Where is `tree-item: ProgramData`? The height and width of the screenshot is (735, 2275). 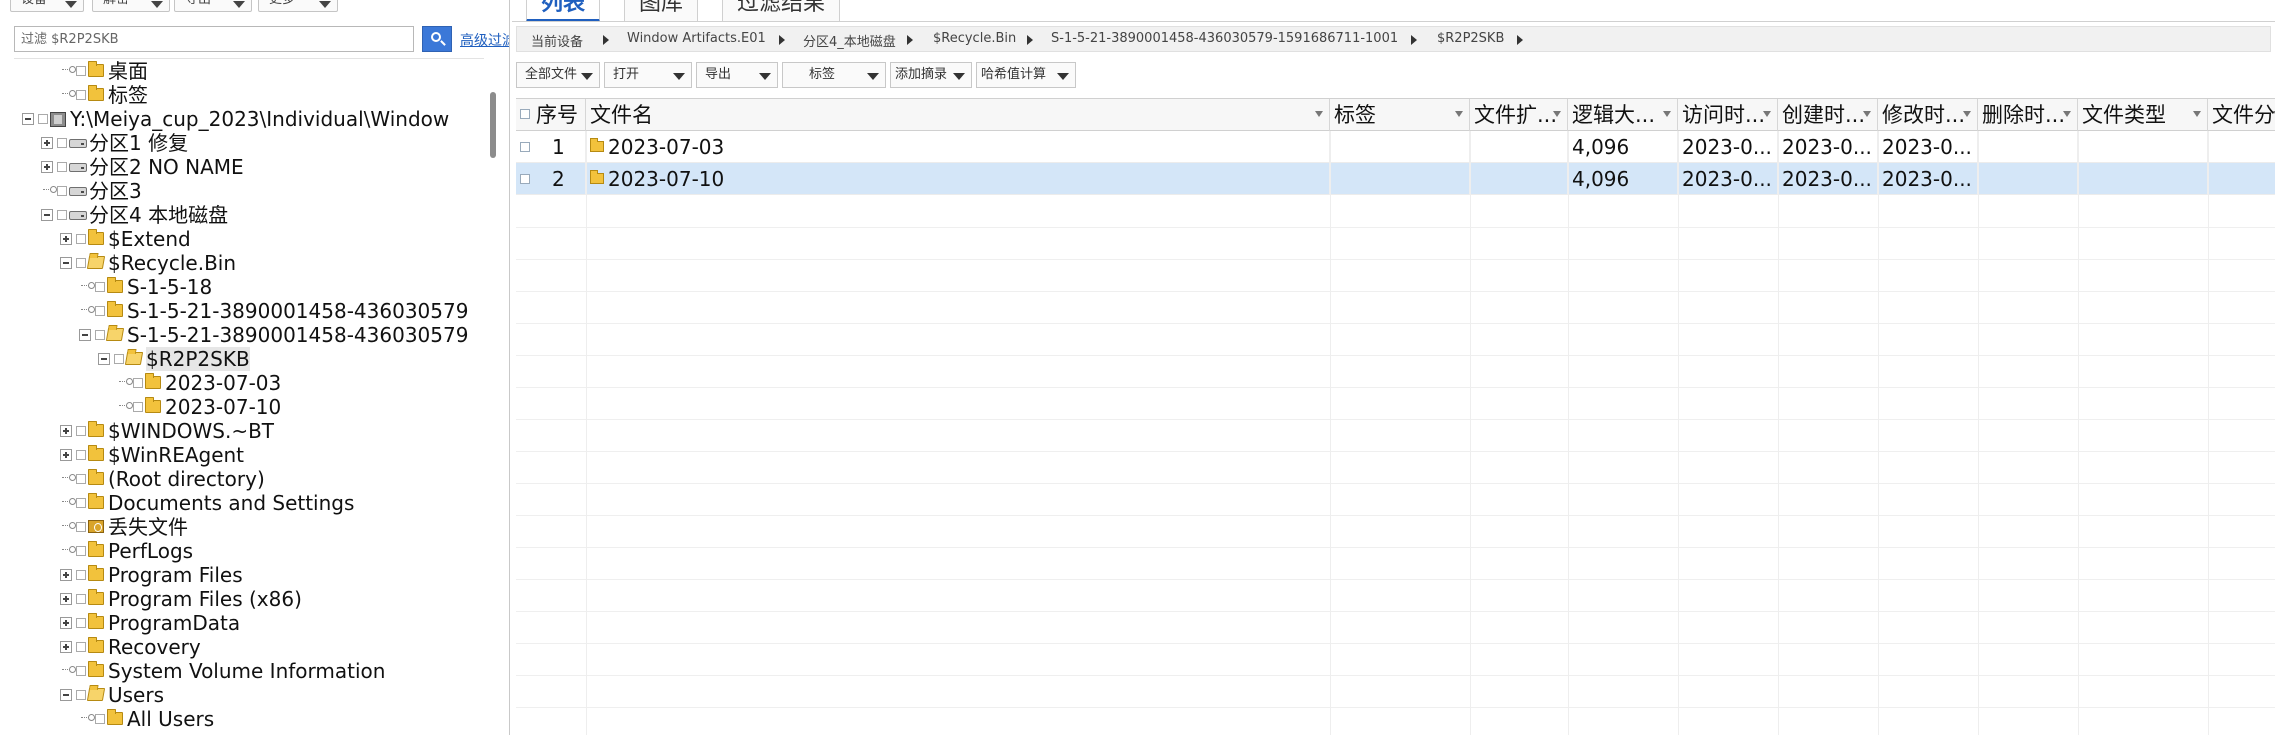
tree-item: ProgramData is located at coordinates (249, 623).